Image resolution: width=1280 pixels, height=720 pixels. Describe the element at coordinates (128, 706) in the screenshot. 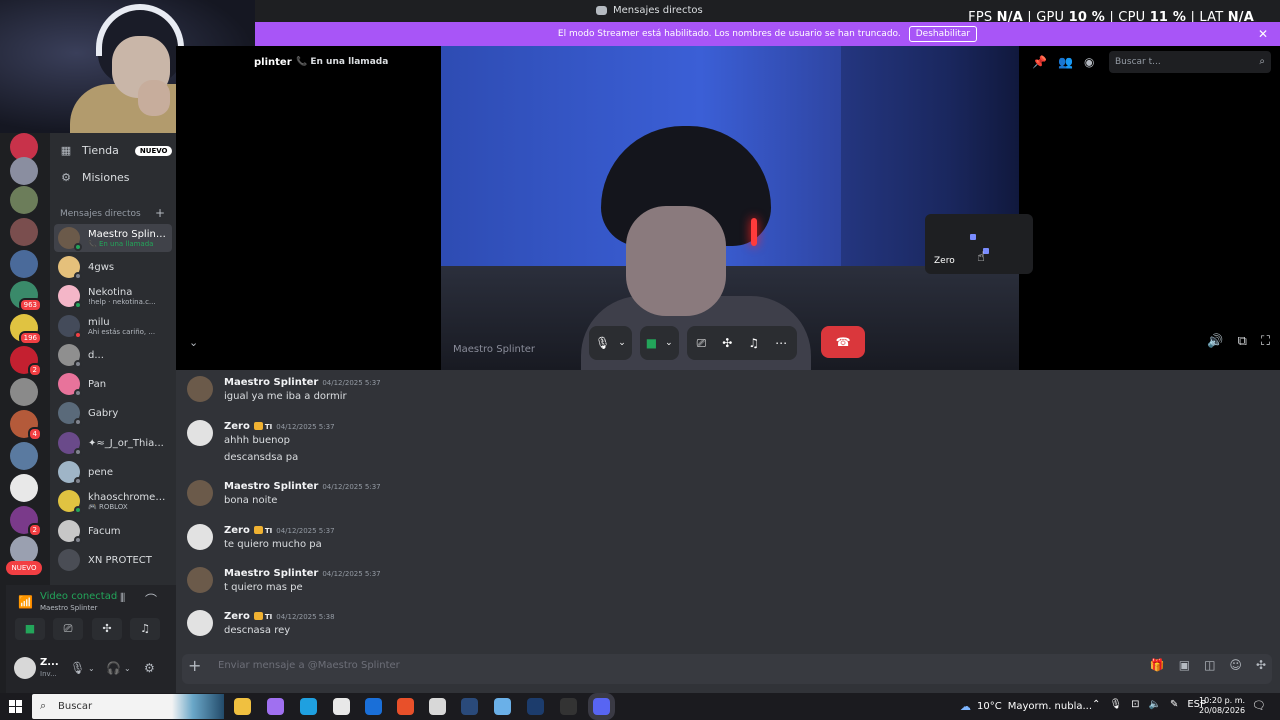

I see `taskbar-search: ⌕ Buscar` at that location.